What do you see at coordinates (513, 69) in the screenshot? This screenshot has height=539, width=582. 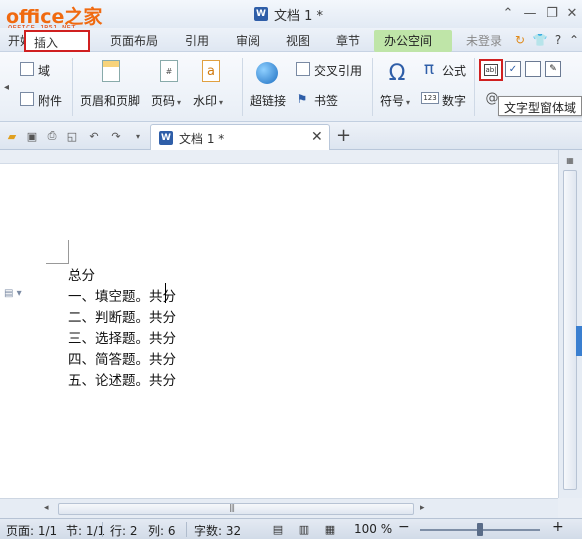 I see `checkbox-field-icon: ✓` at bounding box center [513, 69].